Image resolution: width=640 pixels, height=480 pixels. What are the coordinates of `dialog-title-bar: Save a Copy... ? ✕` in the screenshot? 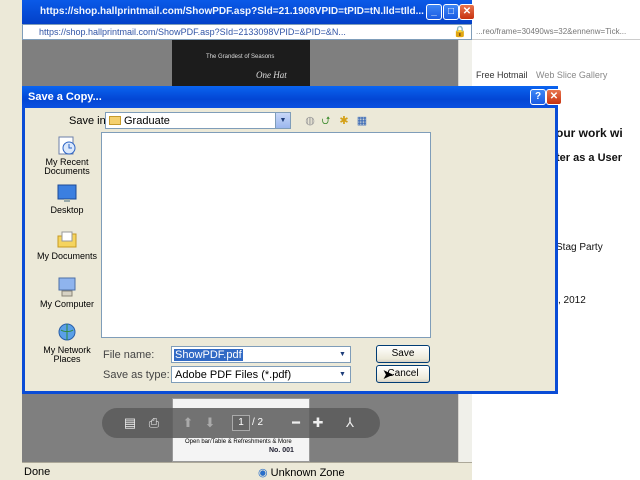 It's located at (292, 97).